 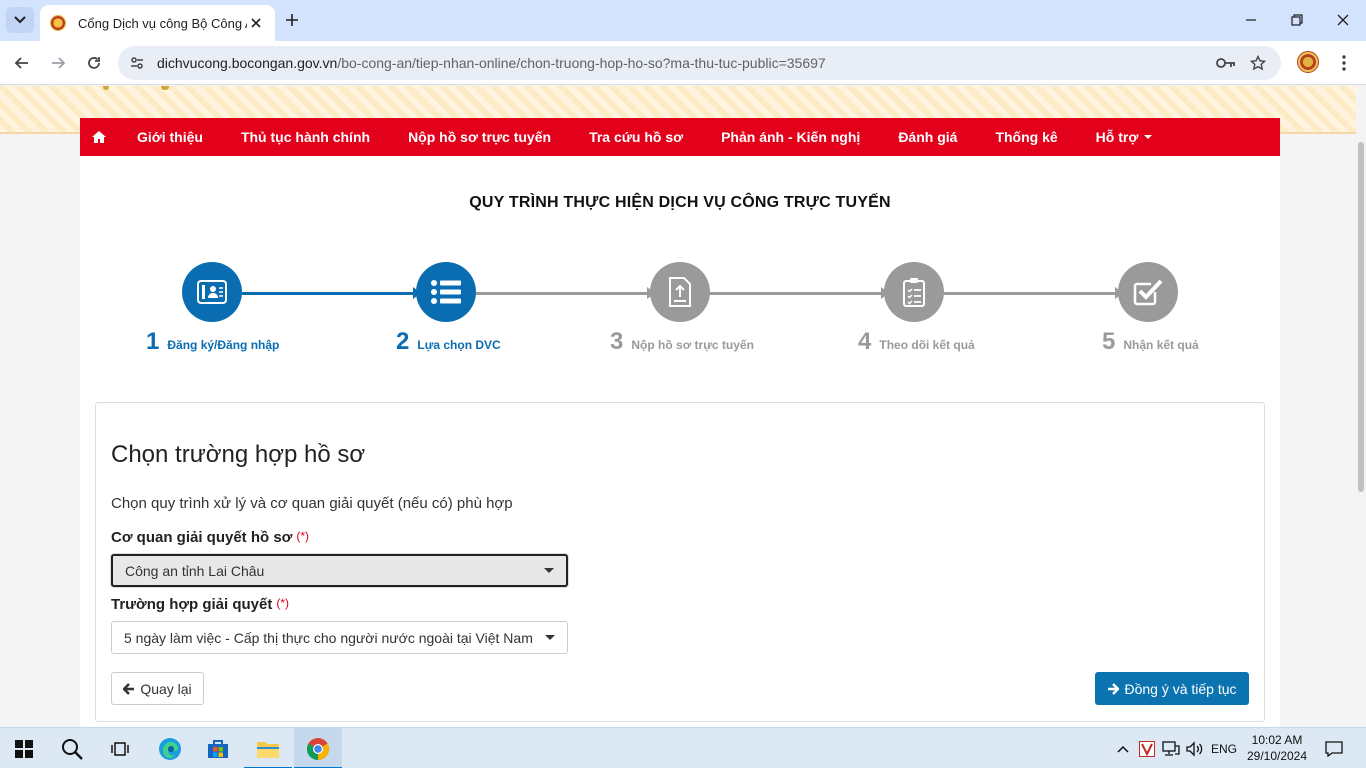 What do you see at coordinates (305, 137) in the screenshot?
I see `nav-item-thu-tuc-hanh-chinh: Thủ tục hành chính` at bounding box center [305, 137].